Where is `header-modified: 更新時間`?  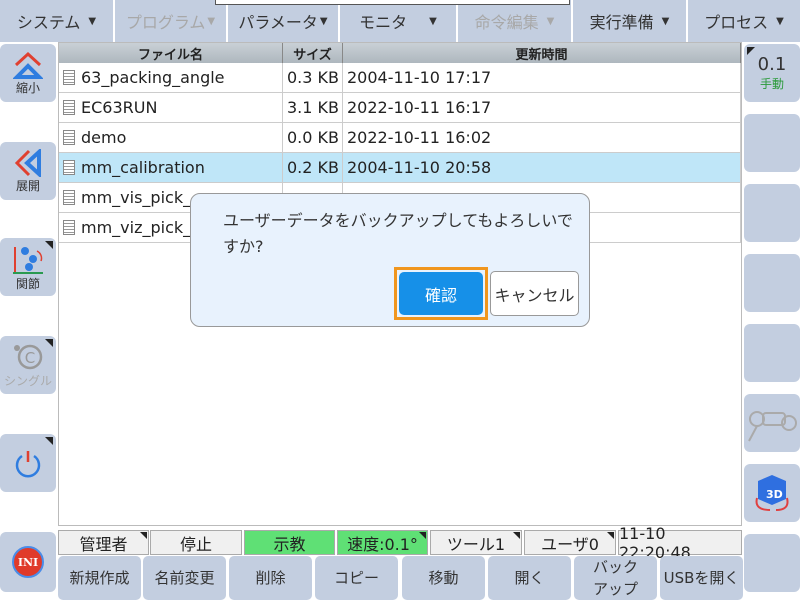 header-modified: 更新時間 is located at coordinates (542, 53).